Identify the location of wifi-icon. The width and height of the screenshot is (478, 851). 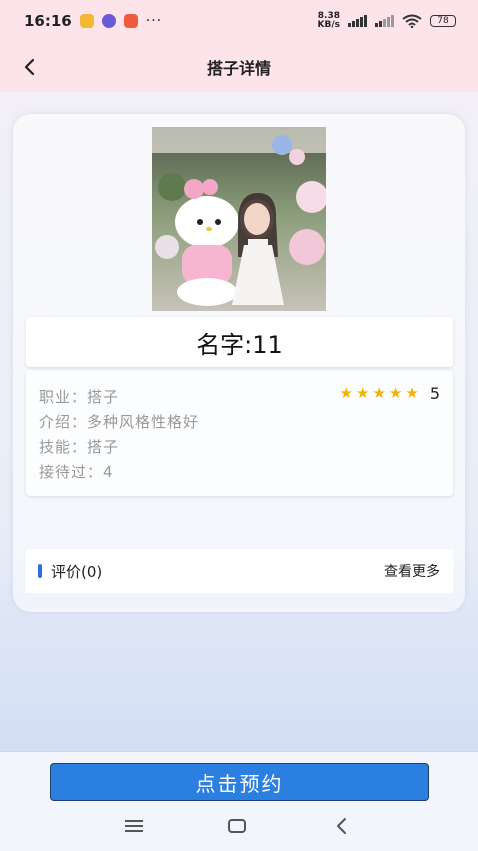
(412, 21).